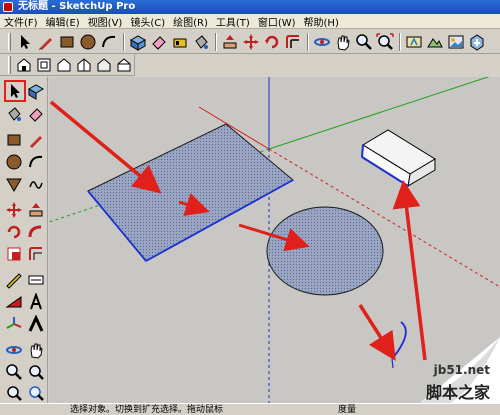 The width and height of the screenshot is (500, 415). I want to click on toggle-terrain-icon, so click(435, 42).